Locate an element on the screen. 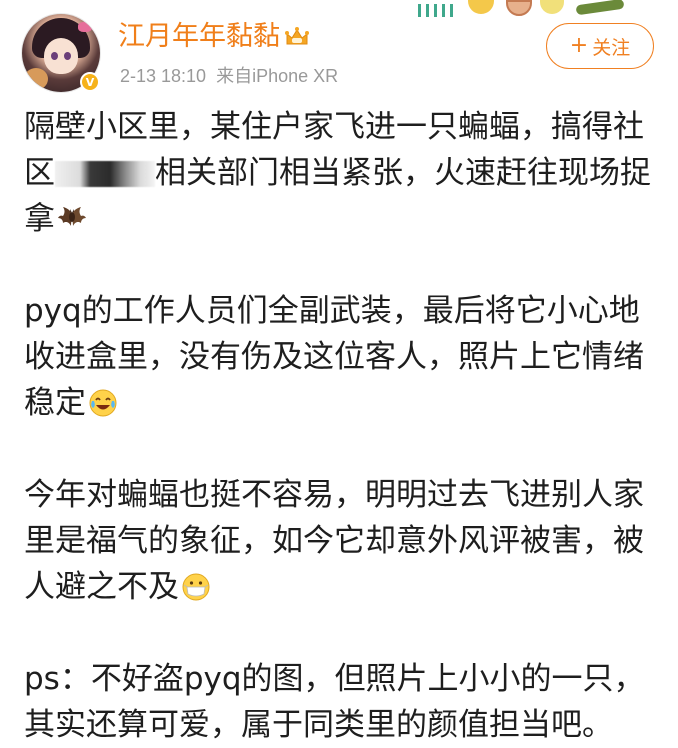  text-line: 隔壁小区里，某住户家飞进一只蝙蝠，搞得社 is located at coordinates (334, 127).